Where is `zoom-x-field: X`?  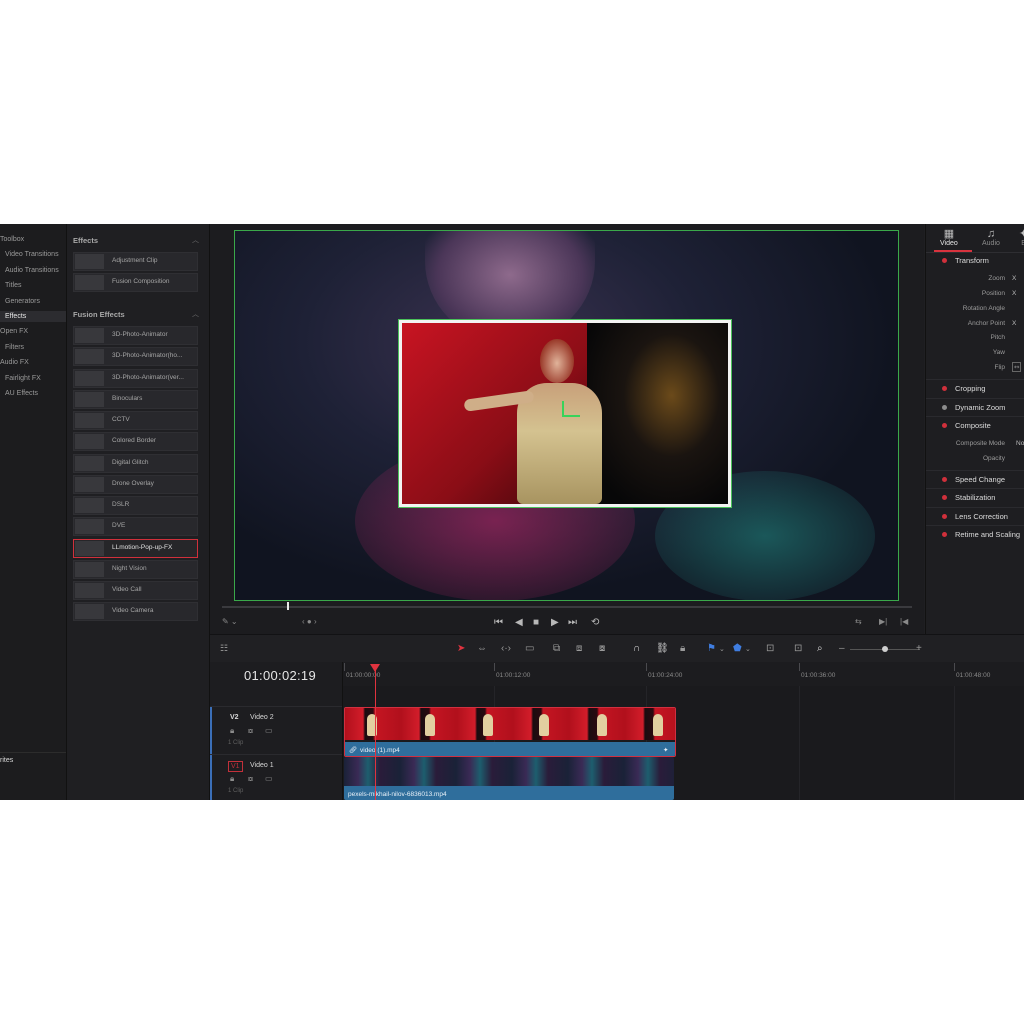 zoom-x-field: X is located at coordinates (1014, 278).